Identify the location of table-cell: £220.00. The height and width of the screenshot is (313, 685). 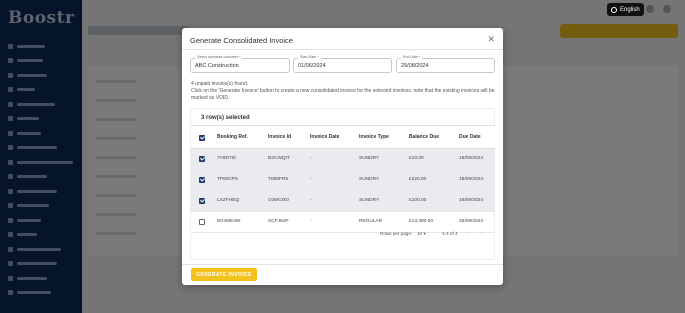
(418, 179).